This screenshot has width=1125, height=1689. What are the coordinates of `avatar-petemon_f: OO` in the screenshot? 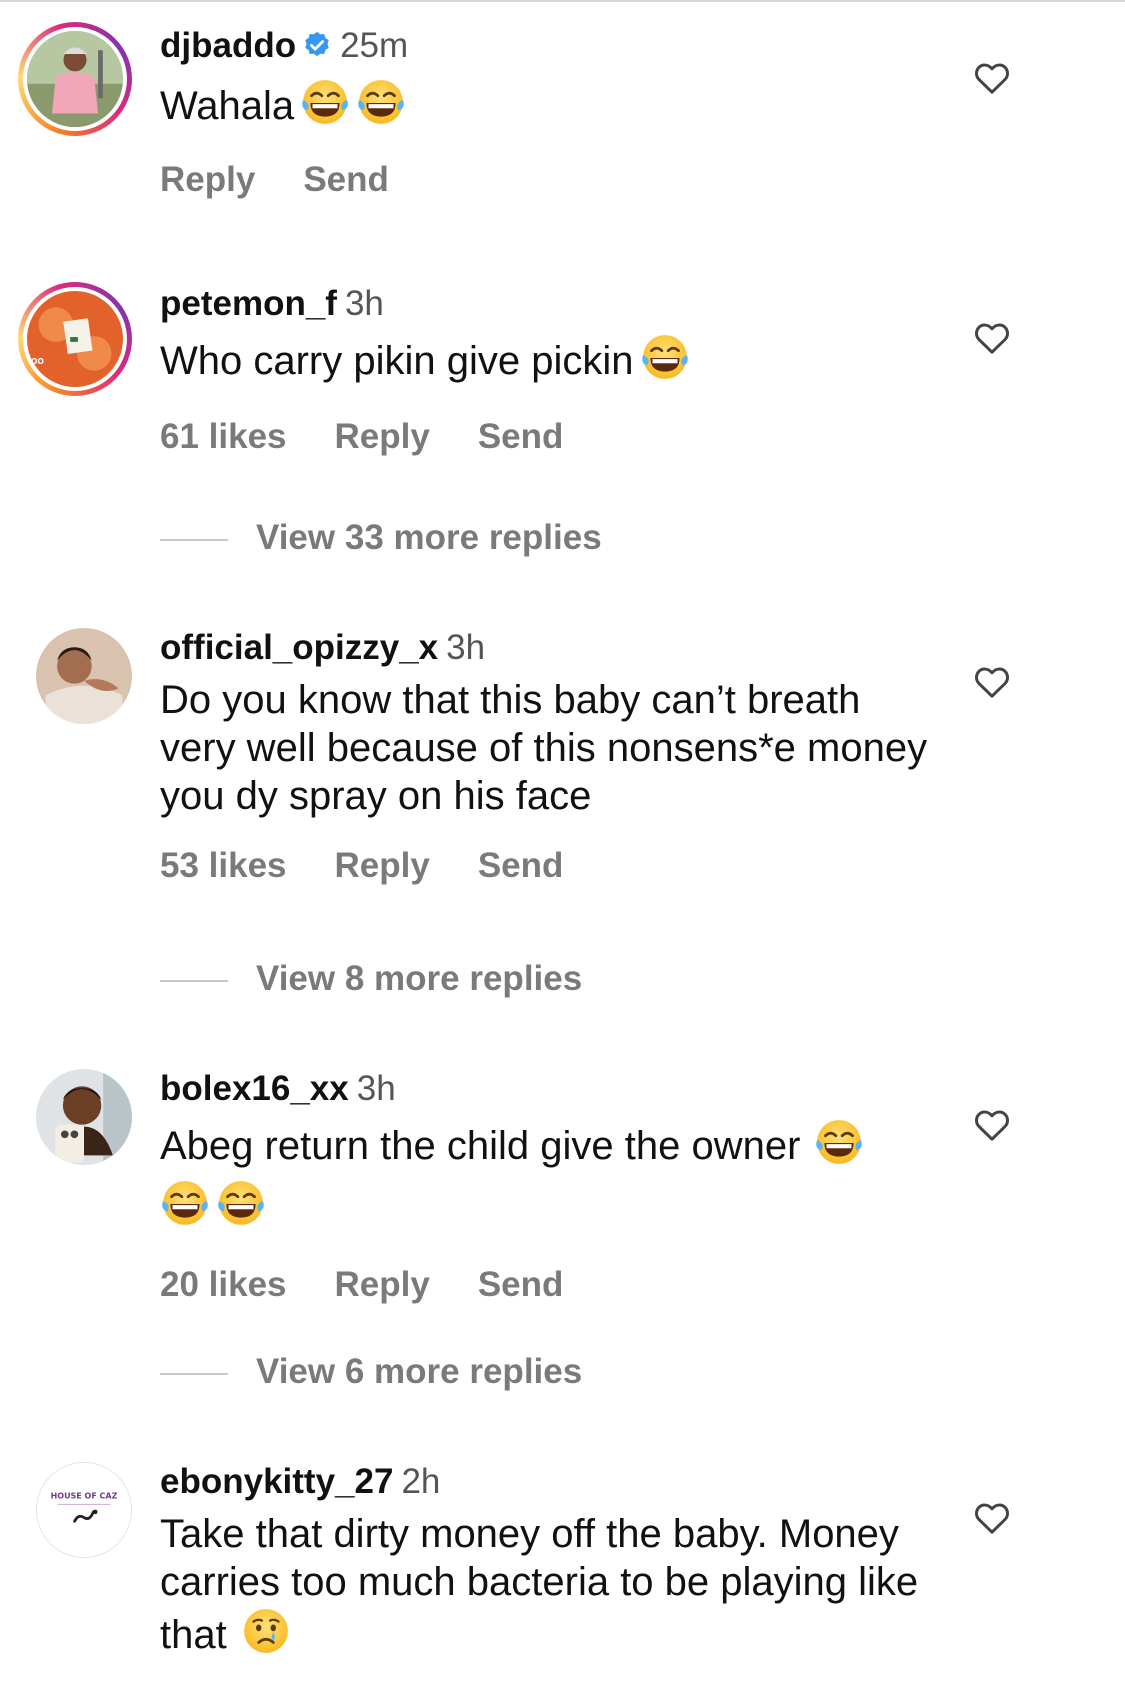 It's located at (75, 339).